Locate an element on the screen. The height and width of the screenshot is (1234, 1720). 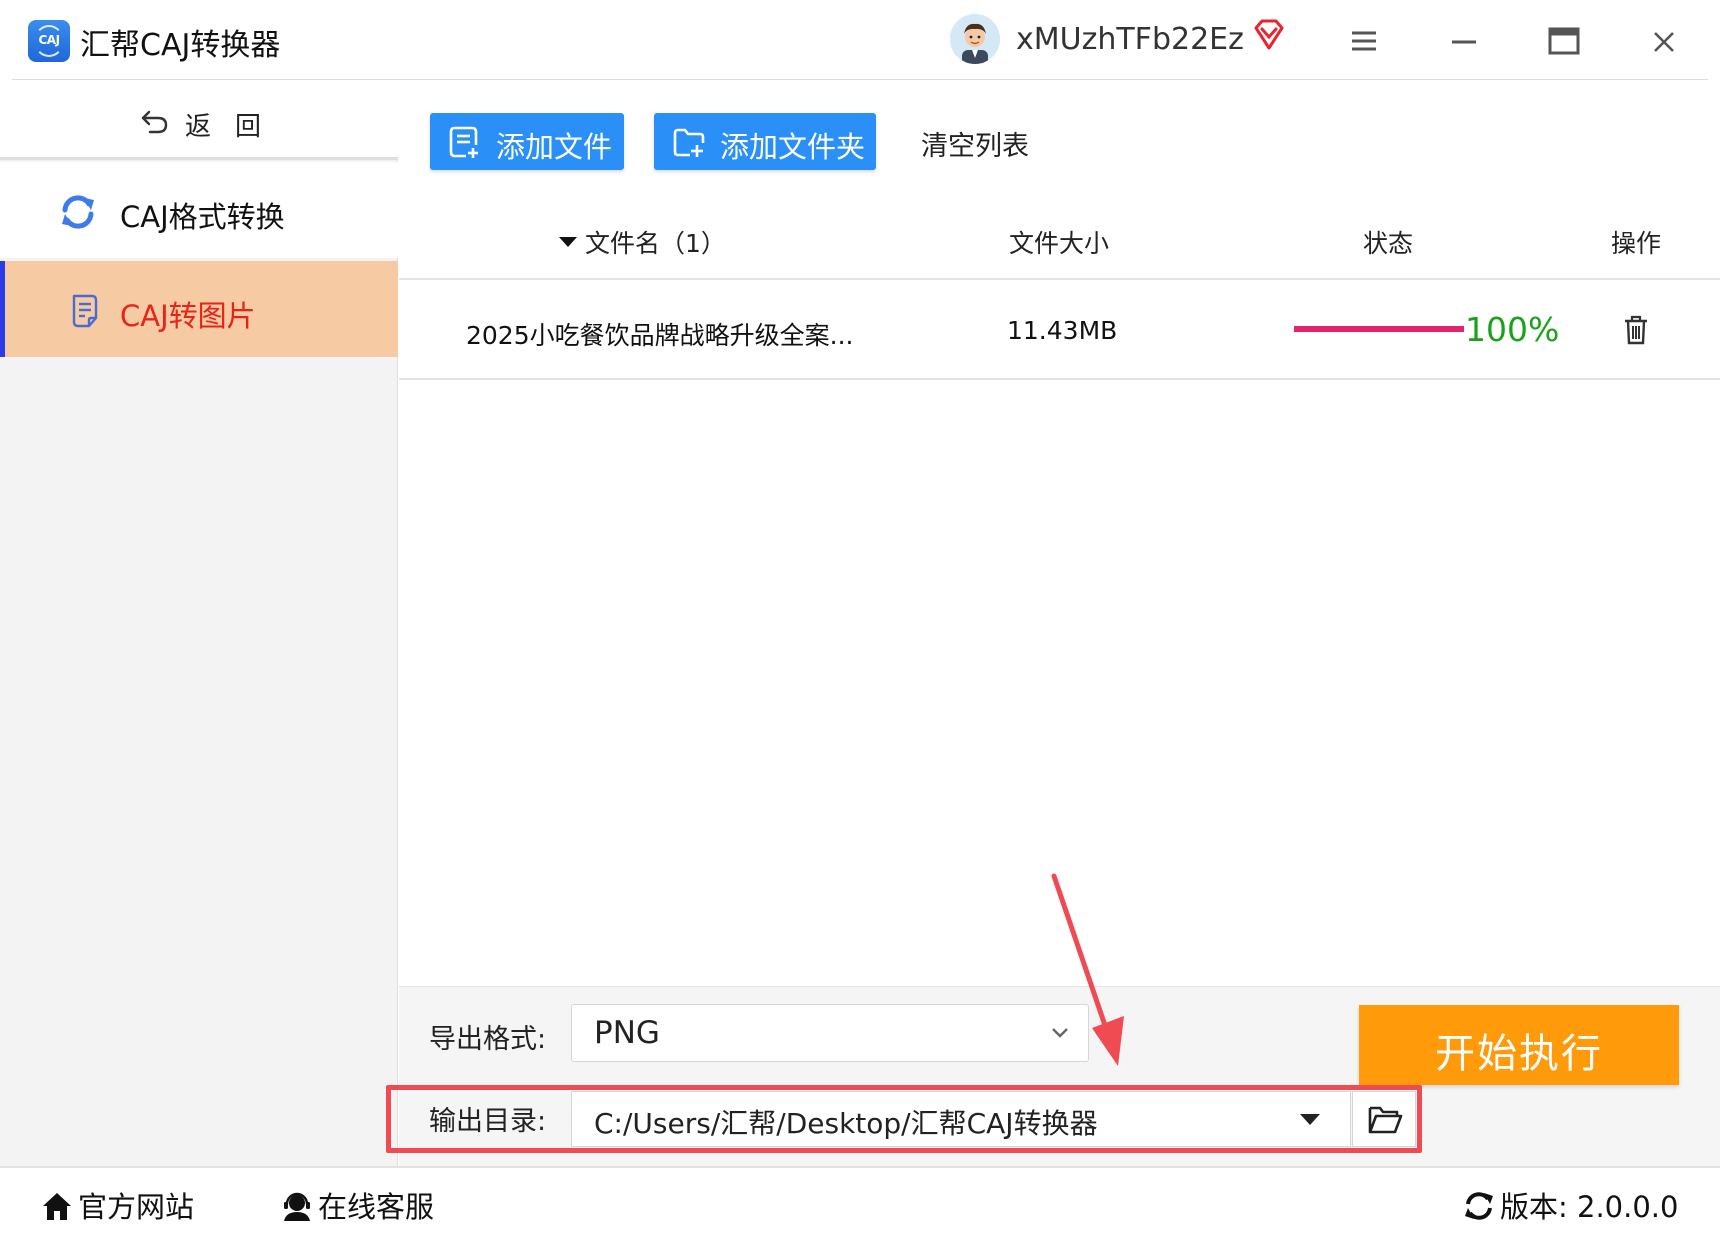
sort-down-icon is located at coordinates (568, 242).